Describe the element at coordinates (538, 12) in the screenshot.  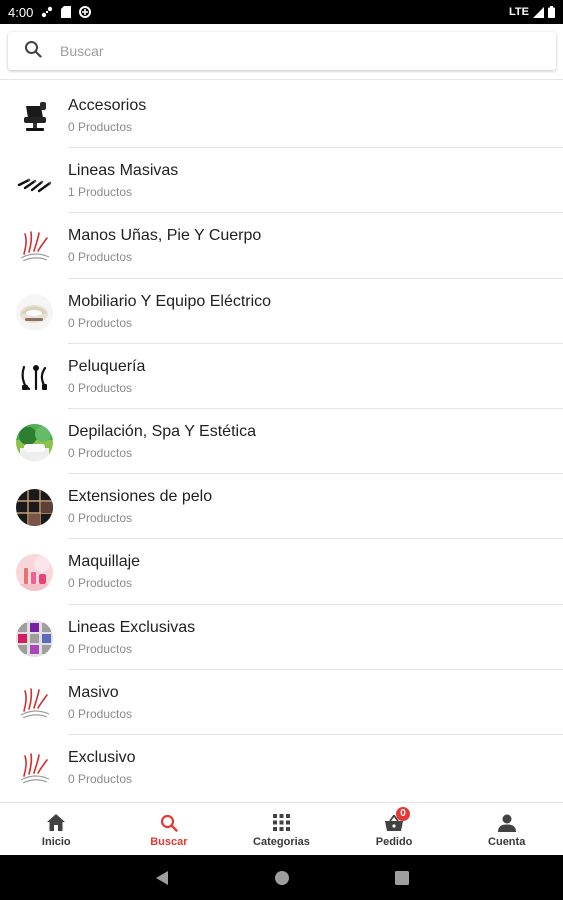
I see `signal-icon` at that location.